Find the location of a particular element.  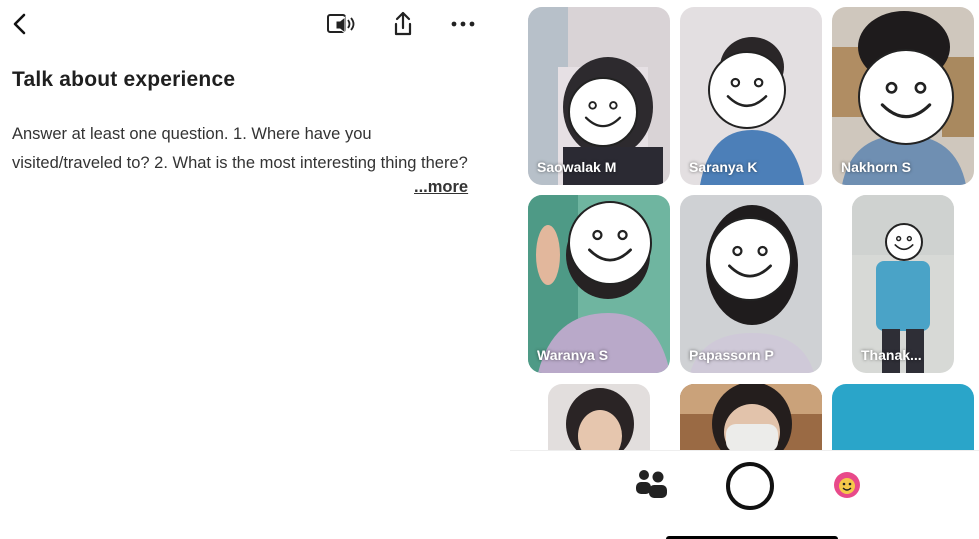

participant-name: Saowalak M is located at coordinates (577, 167).